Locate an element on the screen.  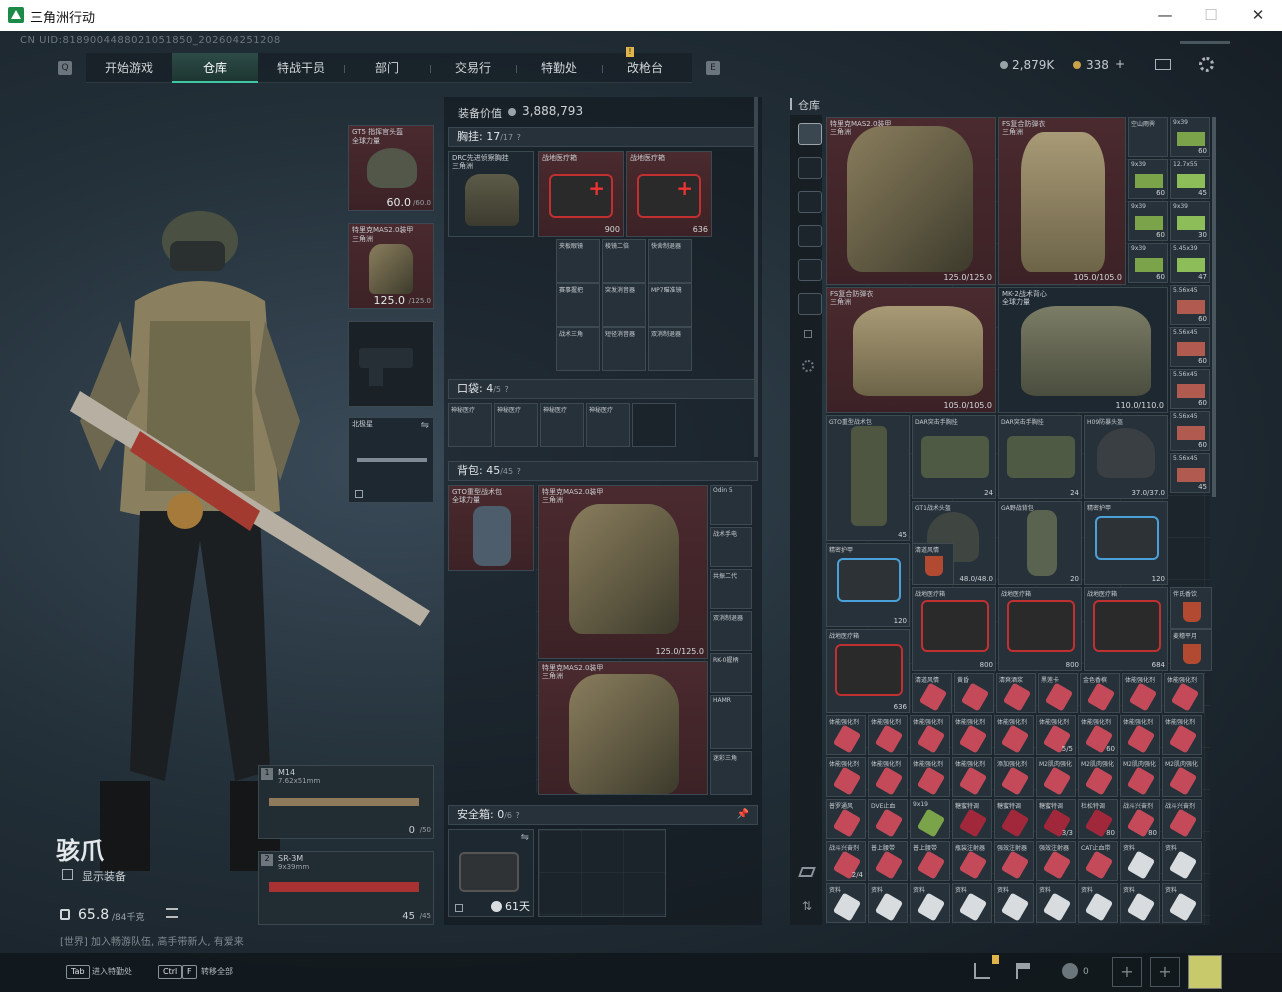
stash-item: 12.7x55 45 is located at coordinates (1190, 179).